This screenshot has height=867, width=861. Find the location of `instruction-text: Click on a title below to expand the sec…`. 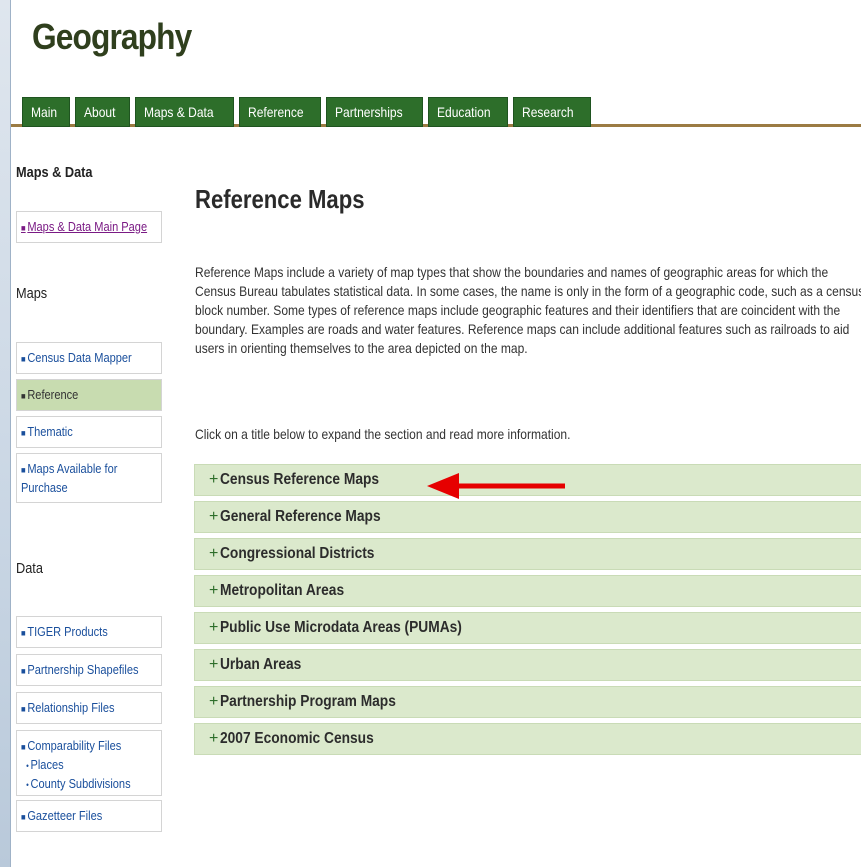

instruction-text: Click on a title below to expand the sec… is located at coordinates (383, 434).